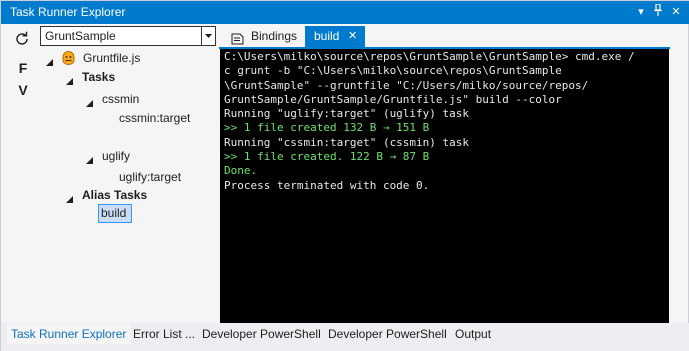 This screenshot has height=351, width=689. What do you see at coordinates (327, 128) in the screenshot?
I see `console-line: >> 1 file created 132 B → 151 B` at bounding box center [327, 128].